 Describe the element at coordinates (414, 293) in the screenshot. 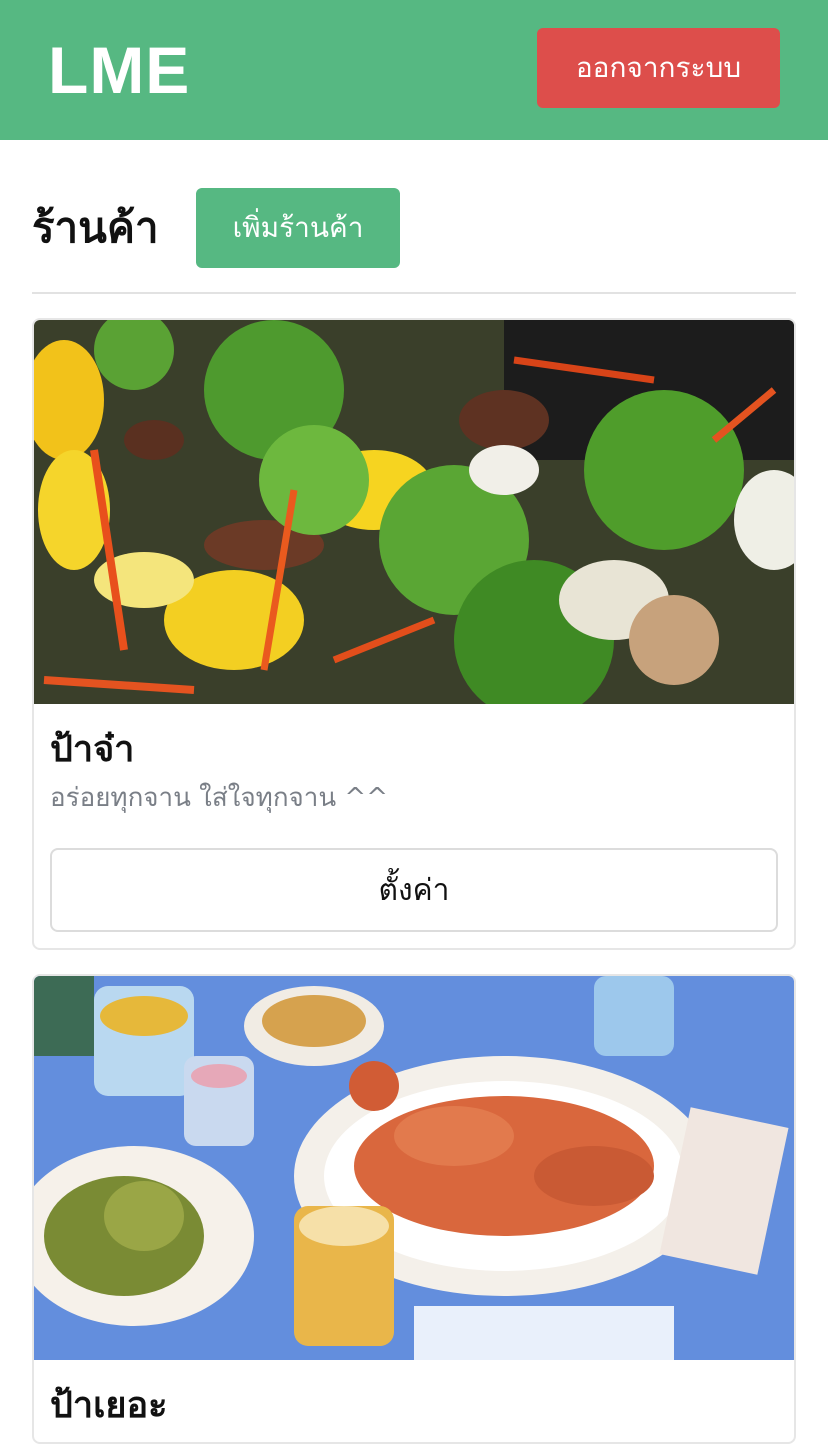

I see `divider` at that location.